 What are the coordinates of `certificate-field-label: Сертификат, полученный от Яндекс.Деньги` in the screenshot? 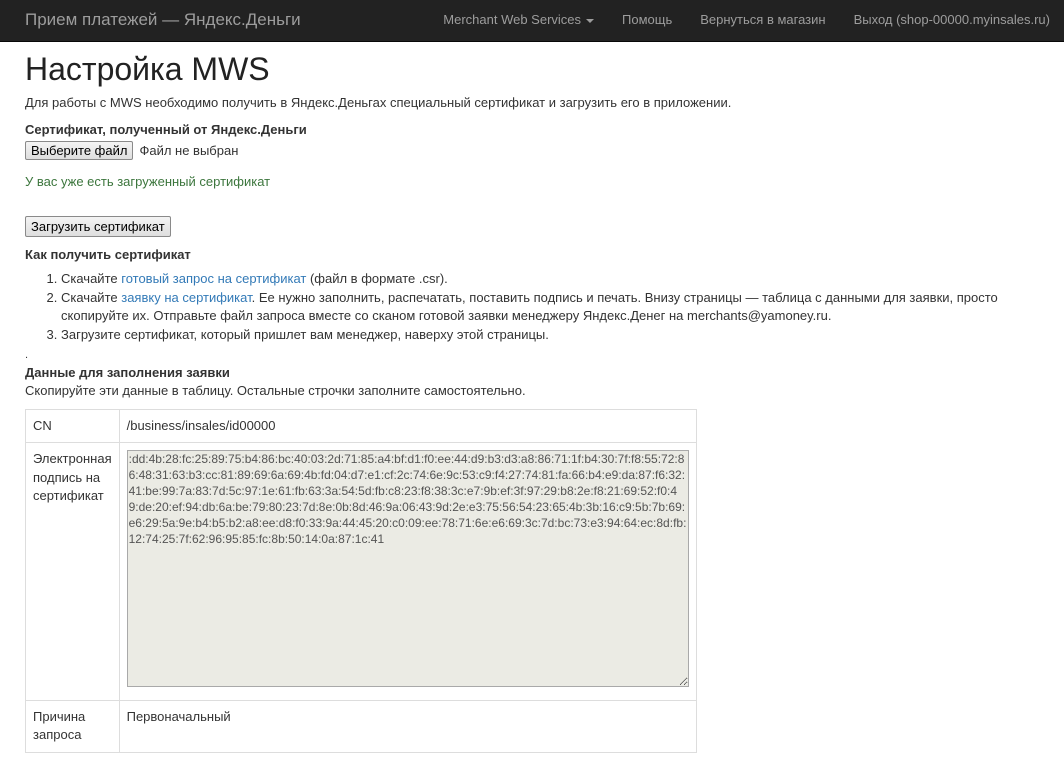 It's located at (166, 129).